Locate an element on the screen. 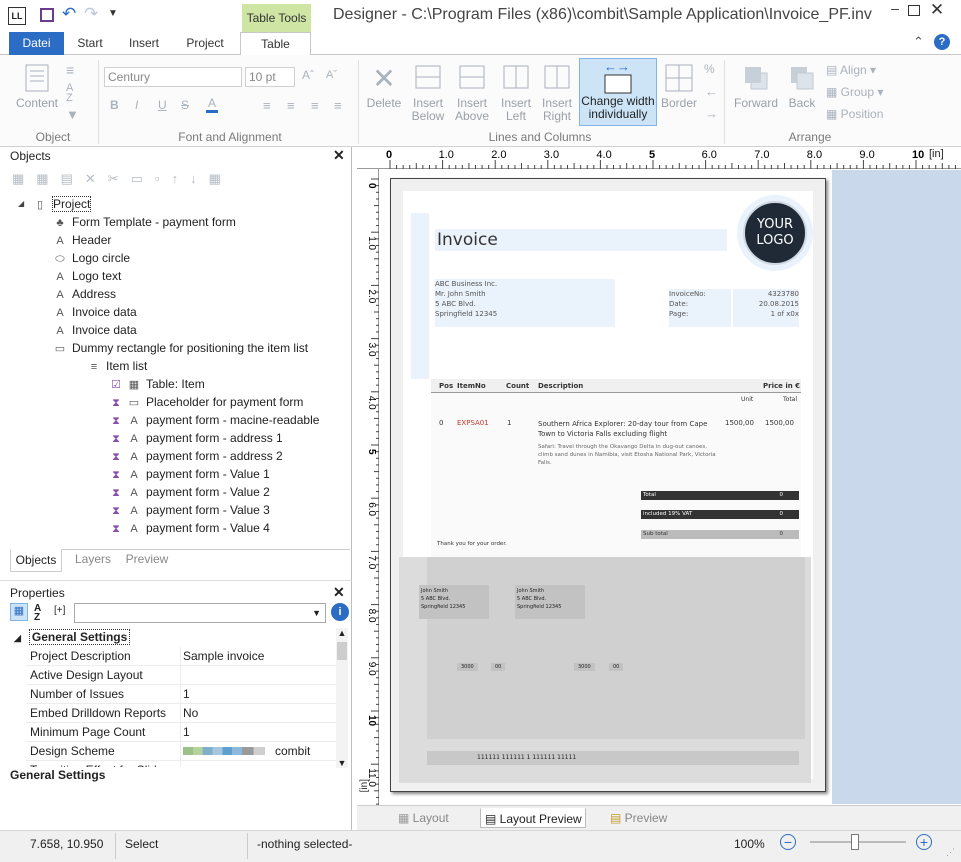  scrollbar-up-icon: ▲ is located at coordinates (342, 634).